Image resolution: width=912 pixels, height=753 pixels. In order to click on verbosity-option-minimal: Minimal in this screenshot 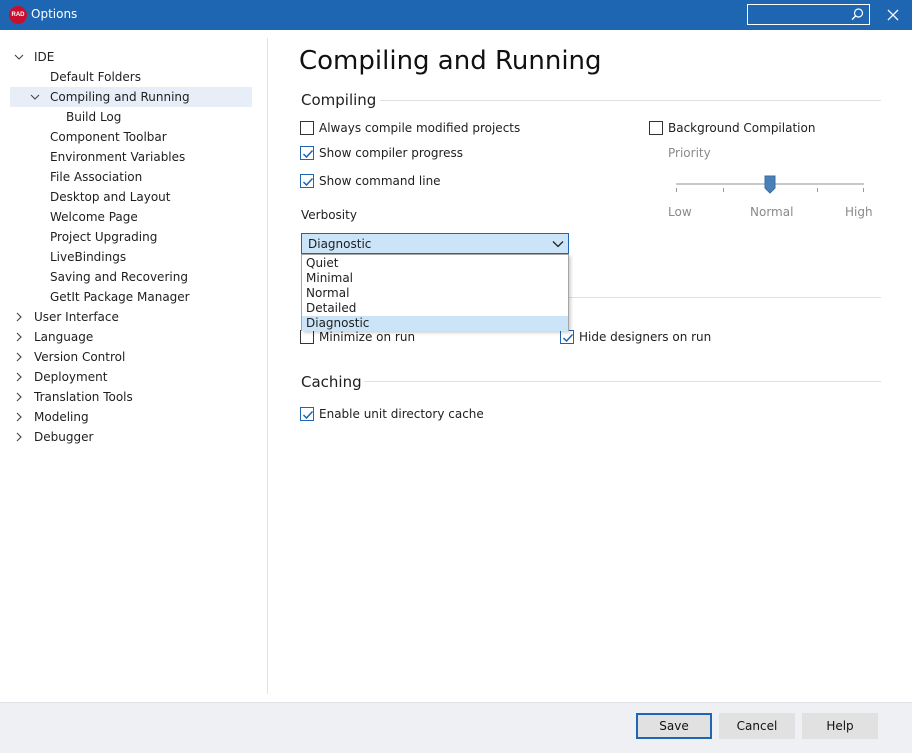, I will do `click(435, 278)`.